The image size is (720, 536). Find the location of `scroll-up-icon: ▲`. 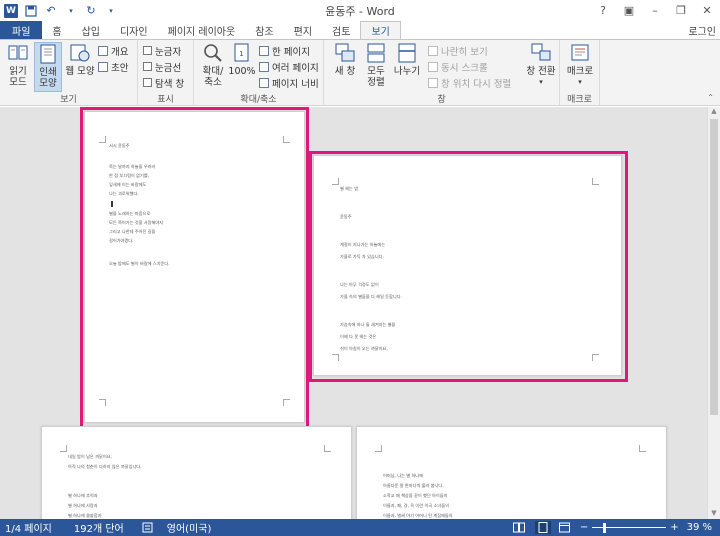

scroll-up-icon: ▲ is located at coordinates (714, 112).